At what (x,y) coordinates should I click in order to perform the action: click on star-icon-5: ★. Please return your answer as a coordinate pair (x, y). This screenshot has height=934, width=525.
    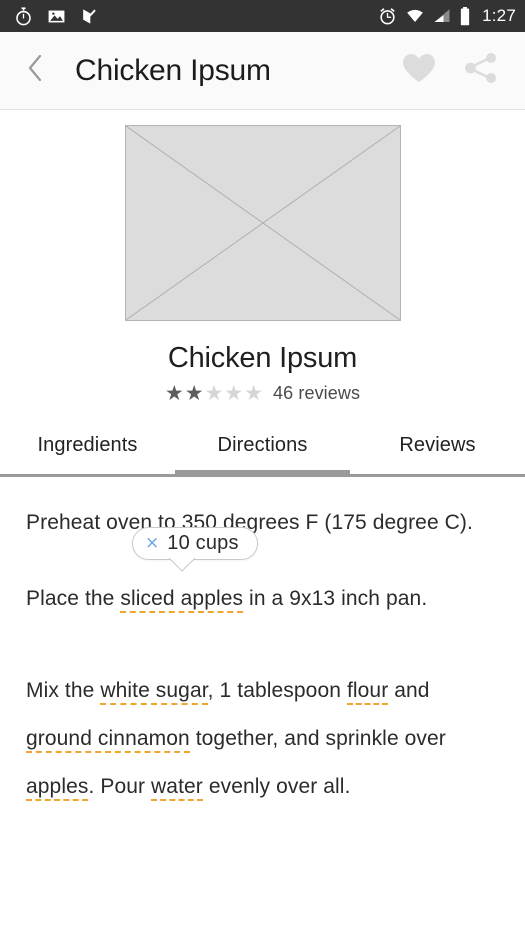
    Looking at the image, I should click on (254, 393).